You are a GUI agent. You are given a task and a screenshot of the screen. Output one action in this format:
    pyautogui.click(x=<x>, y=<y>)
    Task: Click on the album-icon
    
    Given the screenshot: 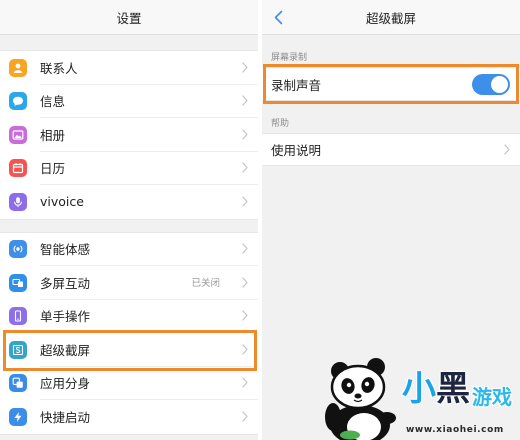 What is the action you would take?
    pyautogui.click(x=18, y=134)
    